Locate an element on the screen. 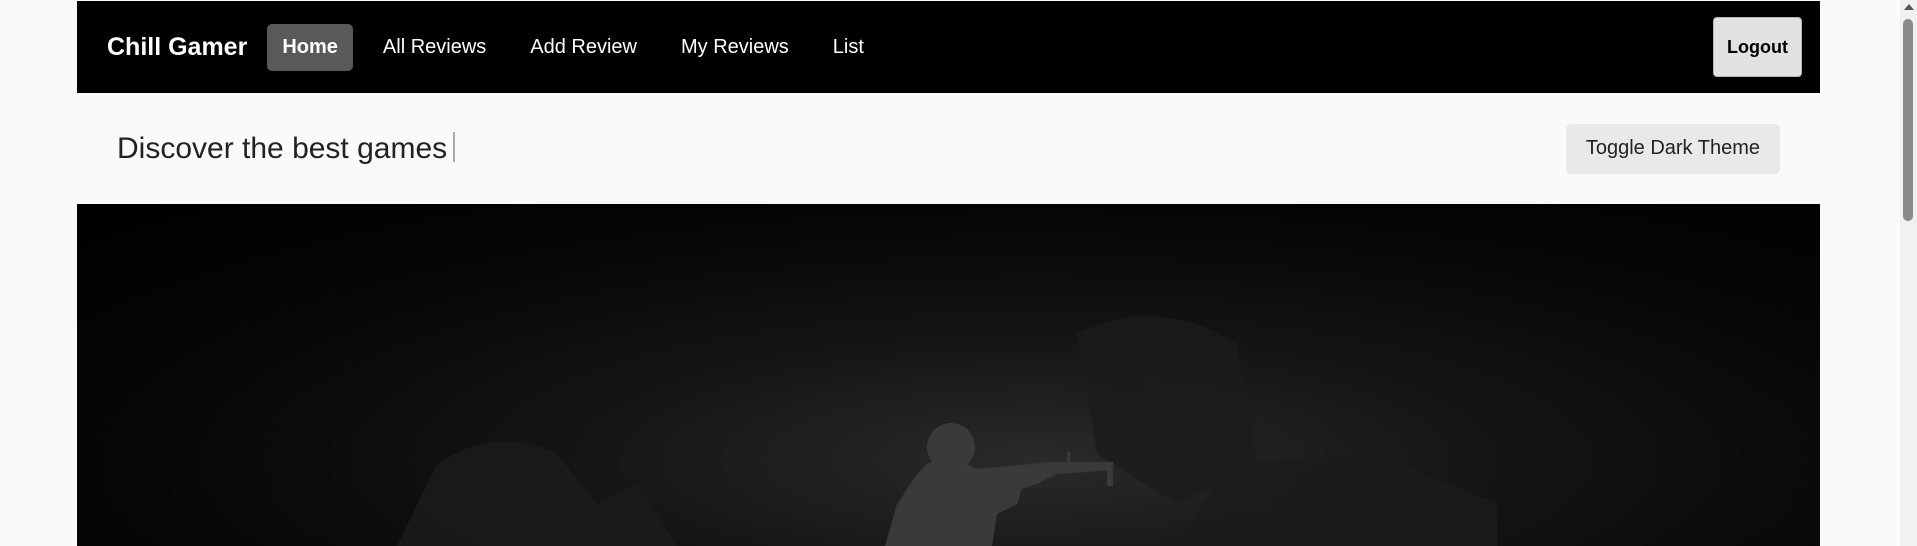  vertical-scrollbar is located at coordinates (1908, 273).